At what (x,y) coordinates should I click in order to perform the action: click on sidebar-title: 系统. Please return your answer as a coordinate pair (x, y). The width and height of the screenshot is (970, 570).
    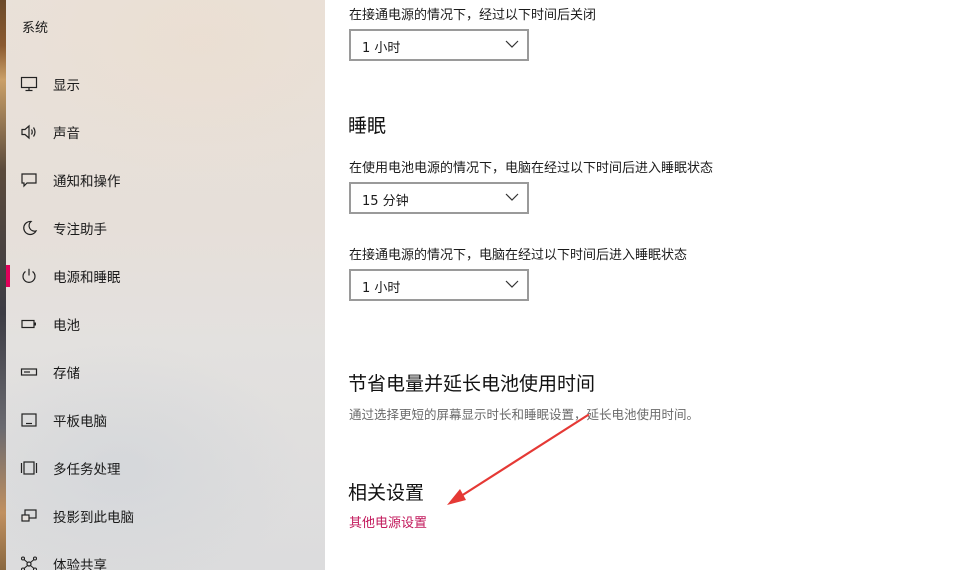
    Looking at the image, I should click on (35, 28).